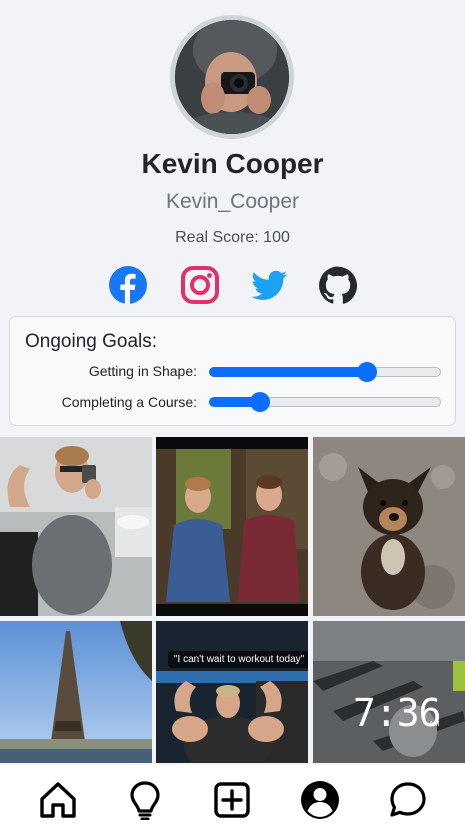 This screenshot has width=465, height=831. What do you see at coordinates (232, 526) in the screenshot?
I see `post-tile-before-after` at bounding box center [232, 526].